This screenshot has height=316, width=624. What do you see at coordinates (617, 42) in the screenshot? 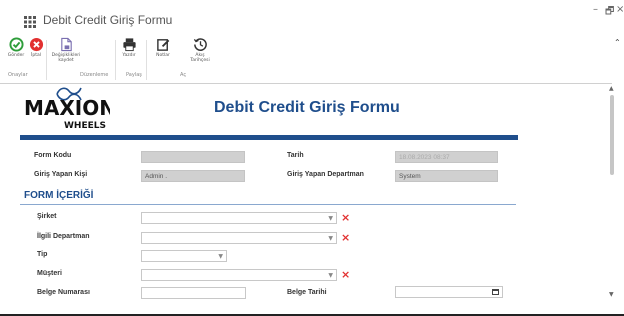
I see `collapse-ribbon-button: ⌃` at bounding box center [617, 42].